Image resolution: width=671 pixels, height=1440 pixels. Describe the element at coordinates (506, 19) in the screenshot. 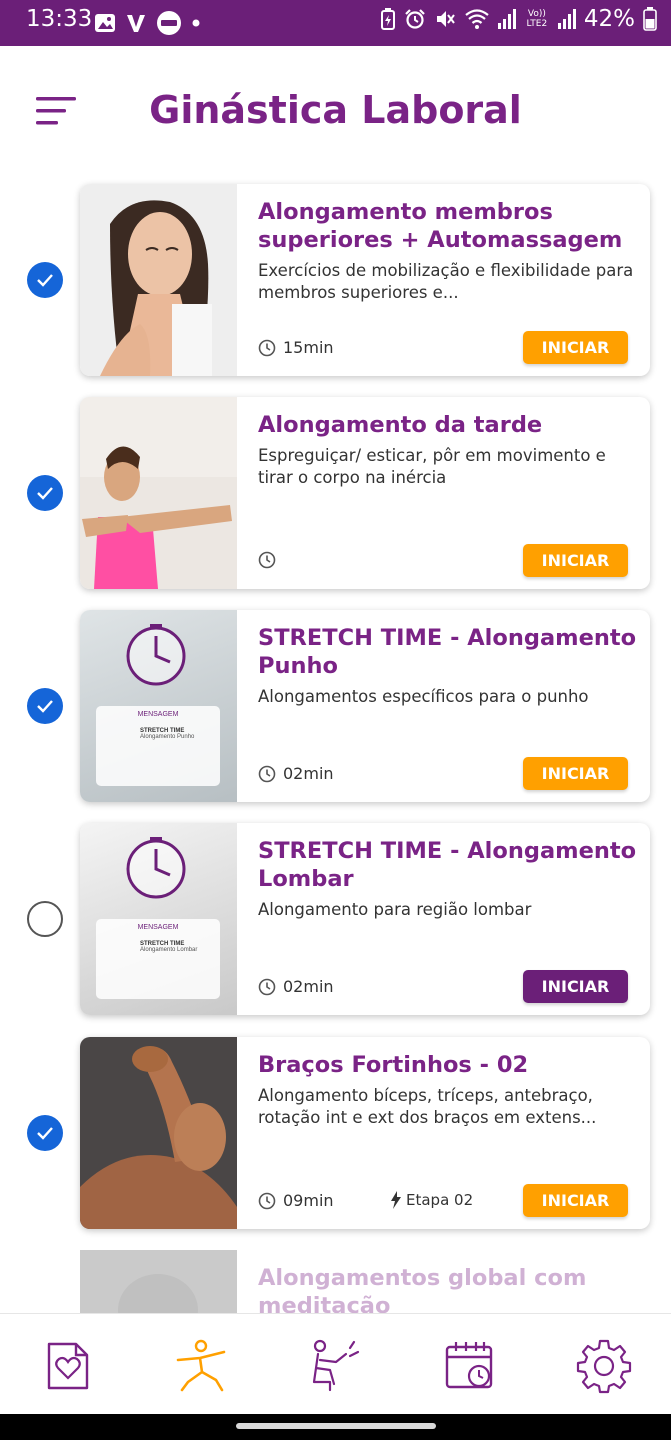

I see `signal-icon` at that location.